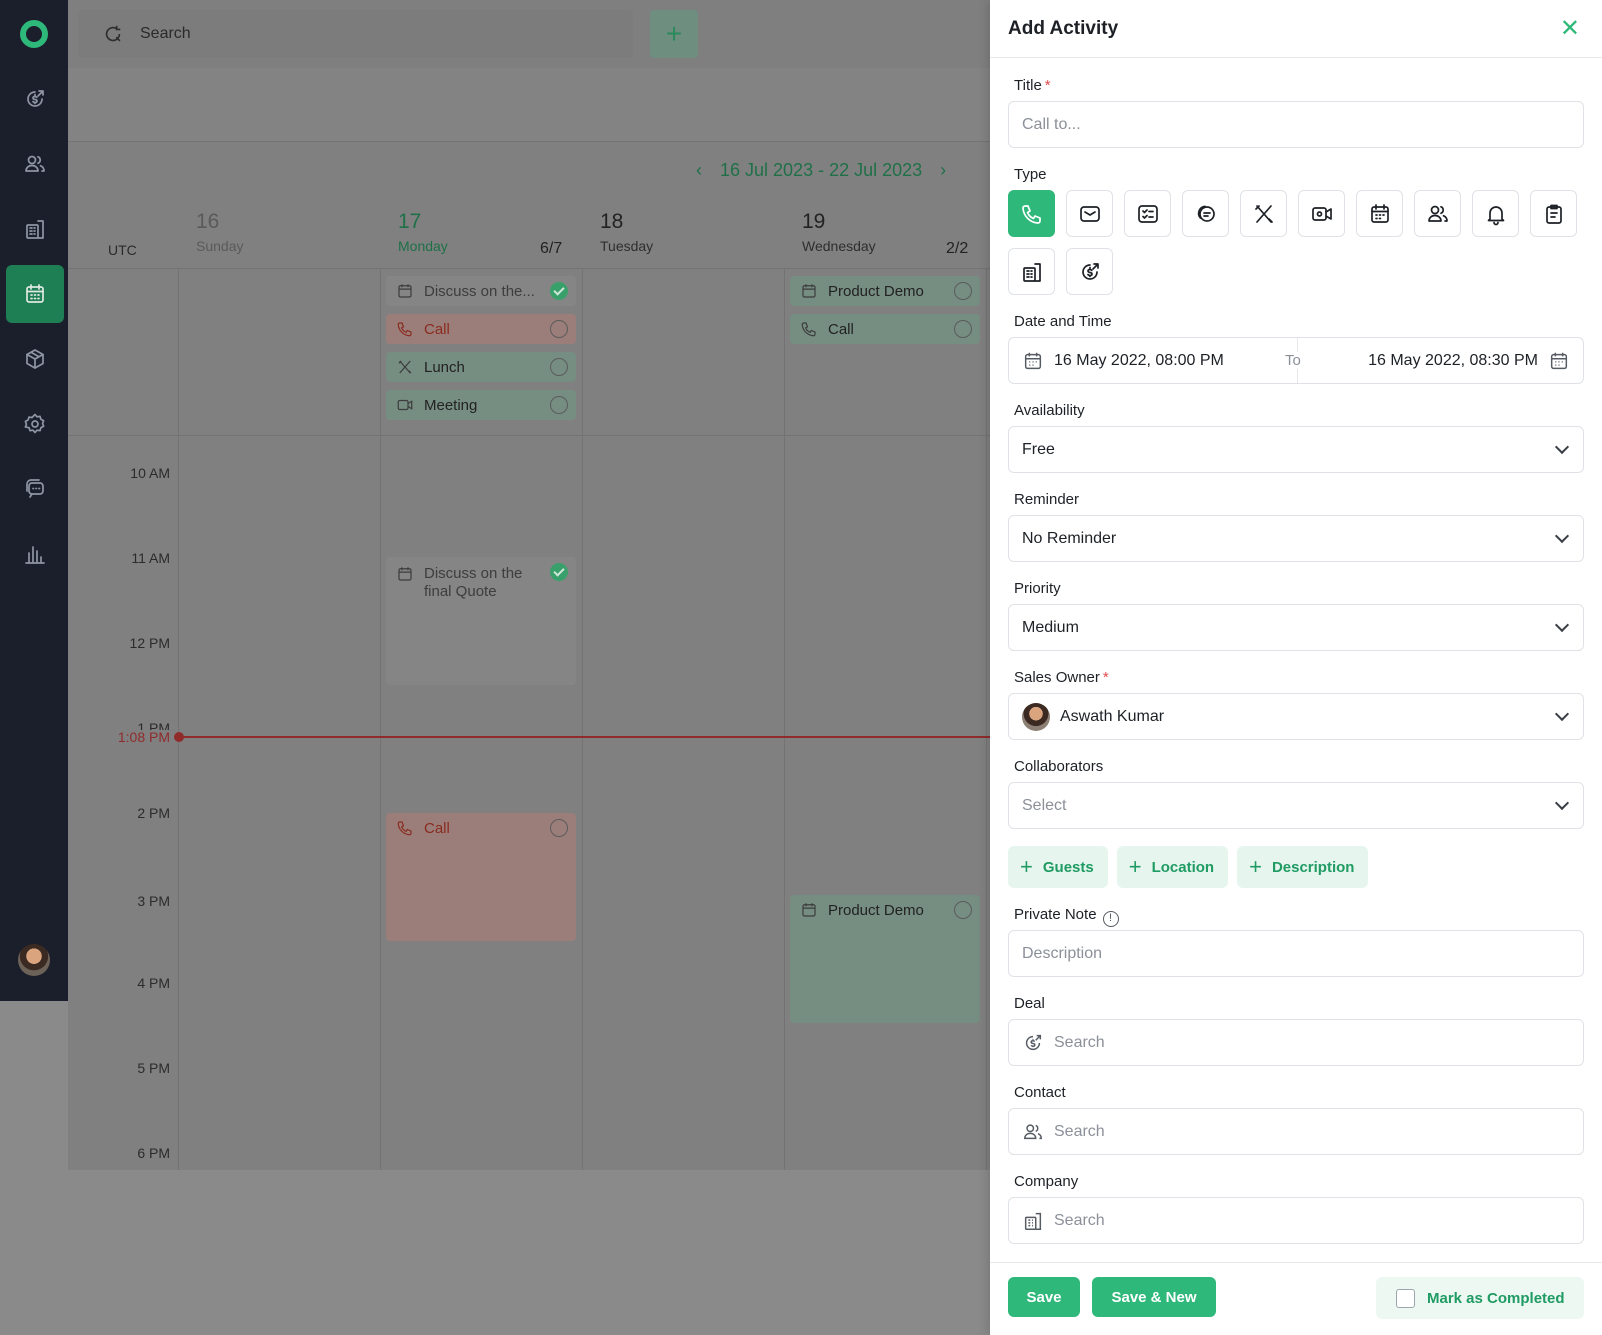 This screenshot has width=1602, height=1335. I want to click on day-number: 17, so click(410, 221).